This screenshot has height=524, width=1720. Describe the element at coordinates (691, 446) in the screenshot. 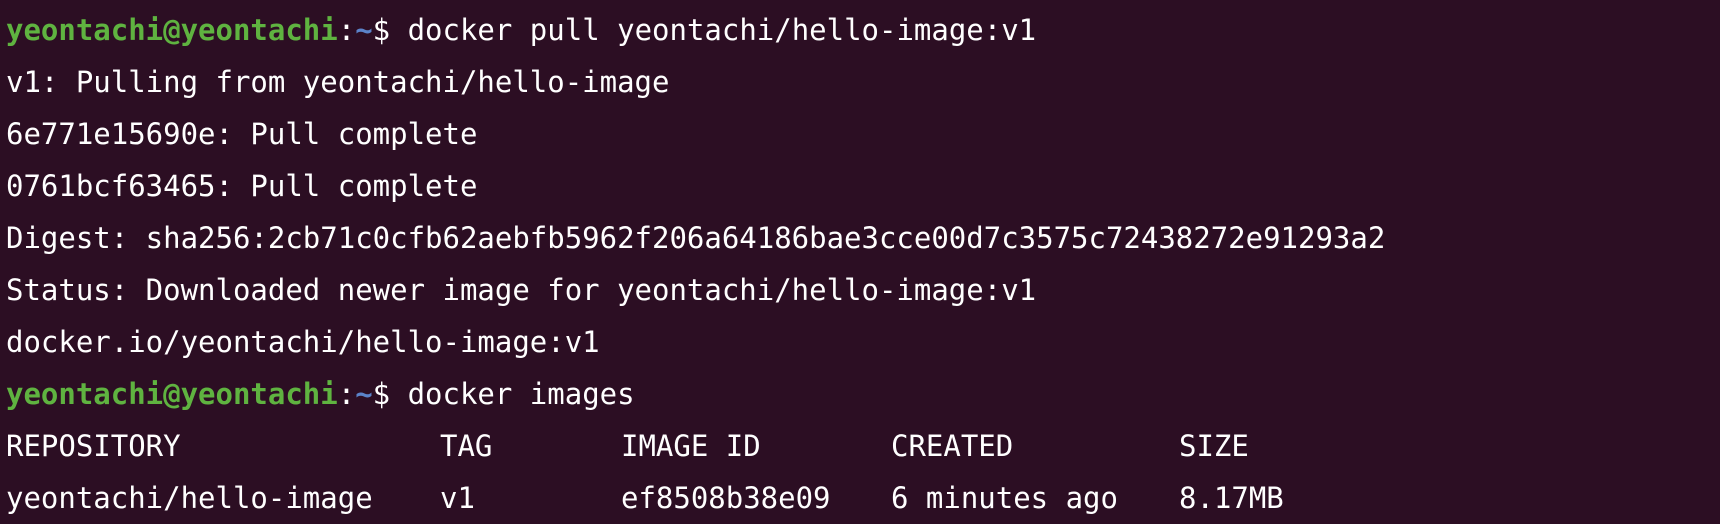

I see `header-image-id: IMAGE ID` at that location.